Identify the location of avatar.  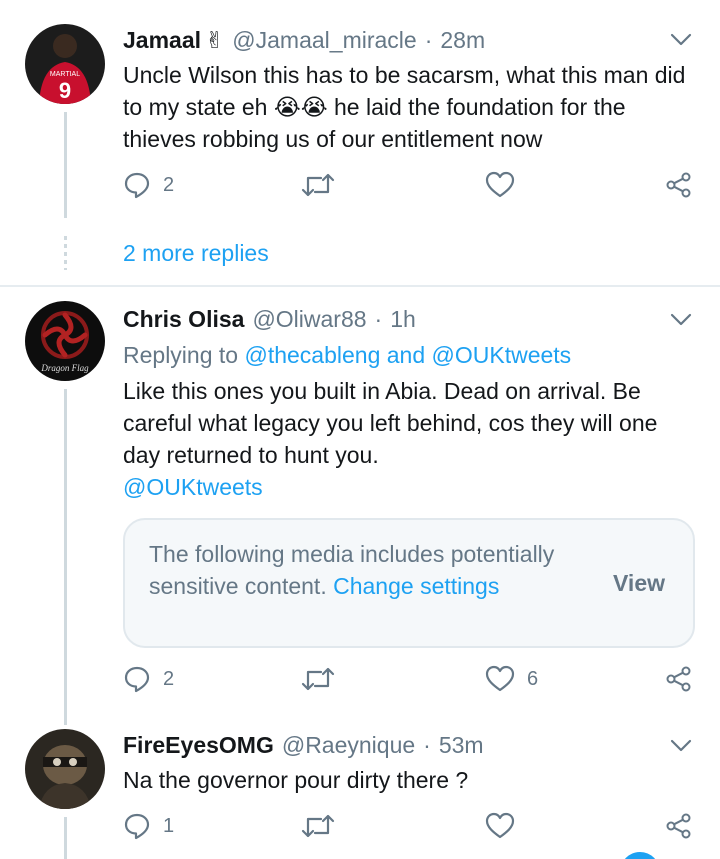
(65, 769).